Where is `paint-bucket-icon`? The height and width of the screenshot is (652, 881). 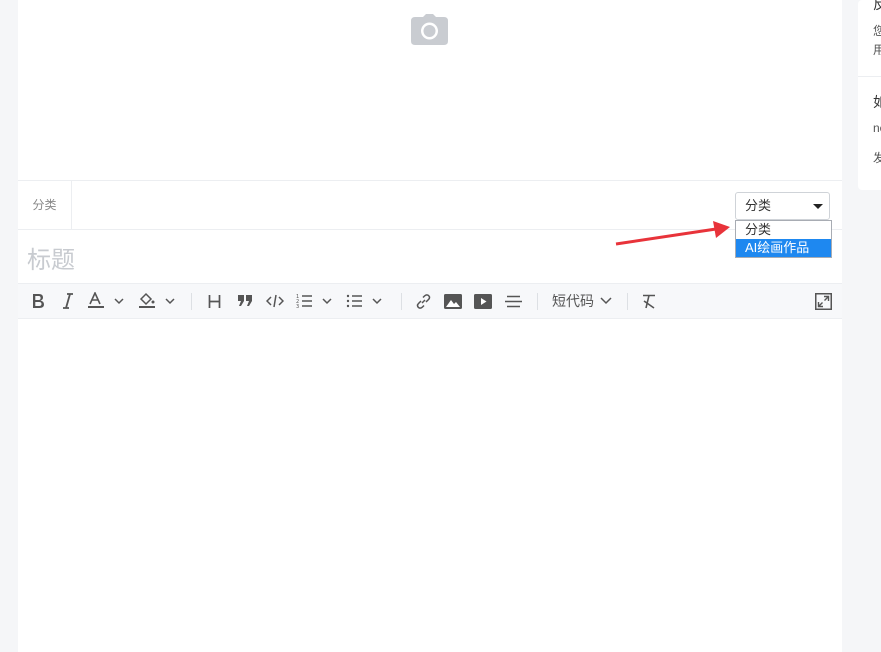 paint-bucket-icon is located at coordinates (157, 300).